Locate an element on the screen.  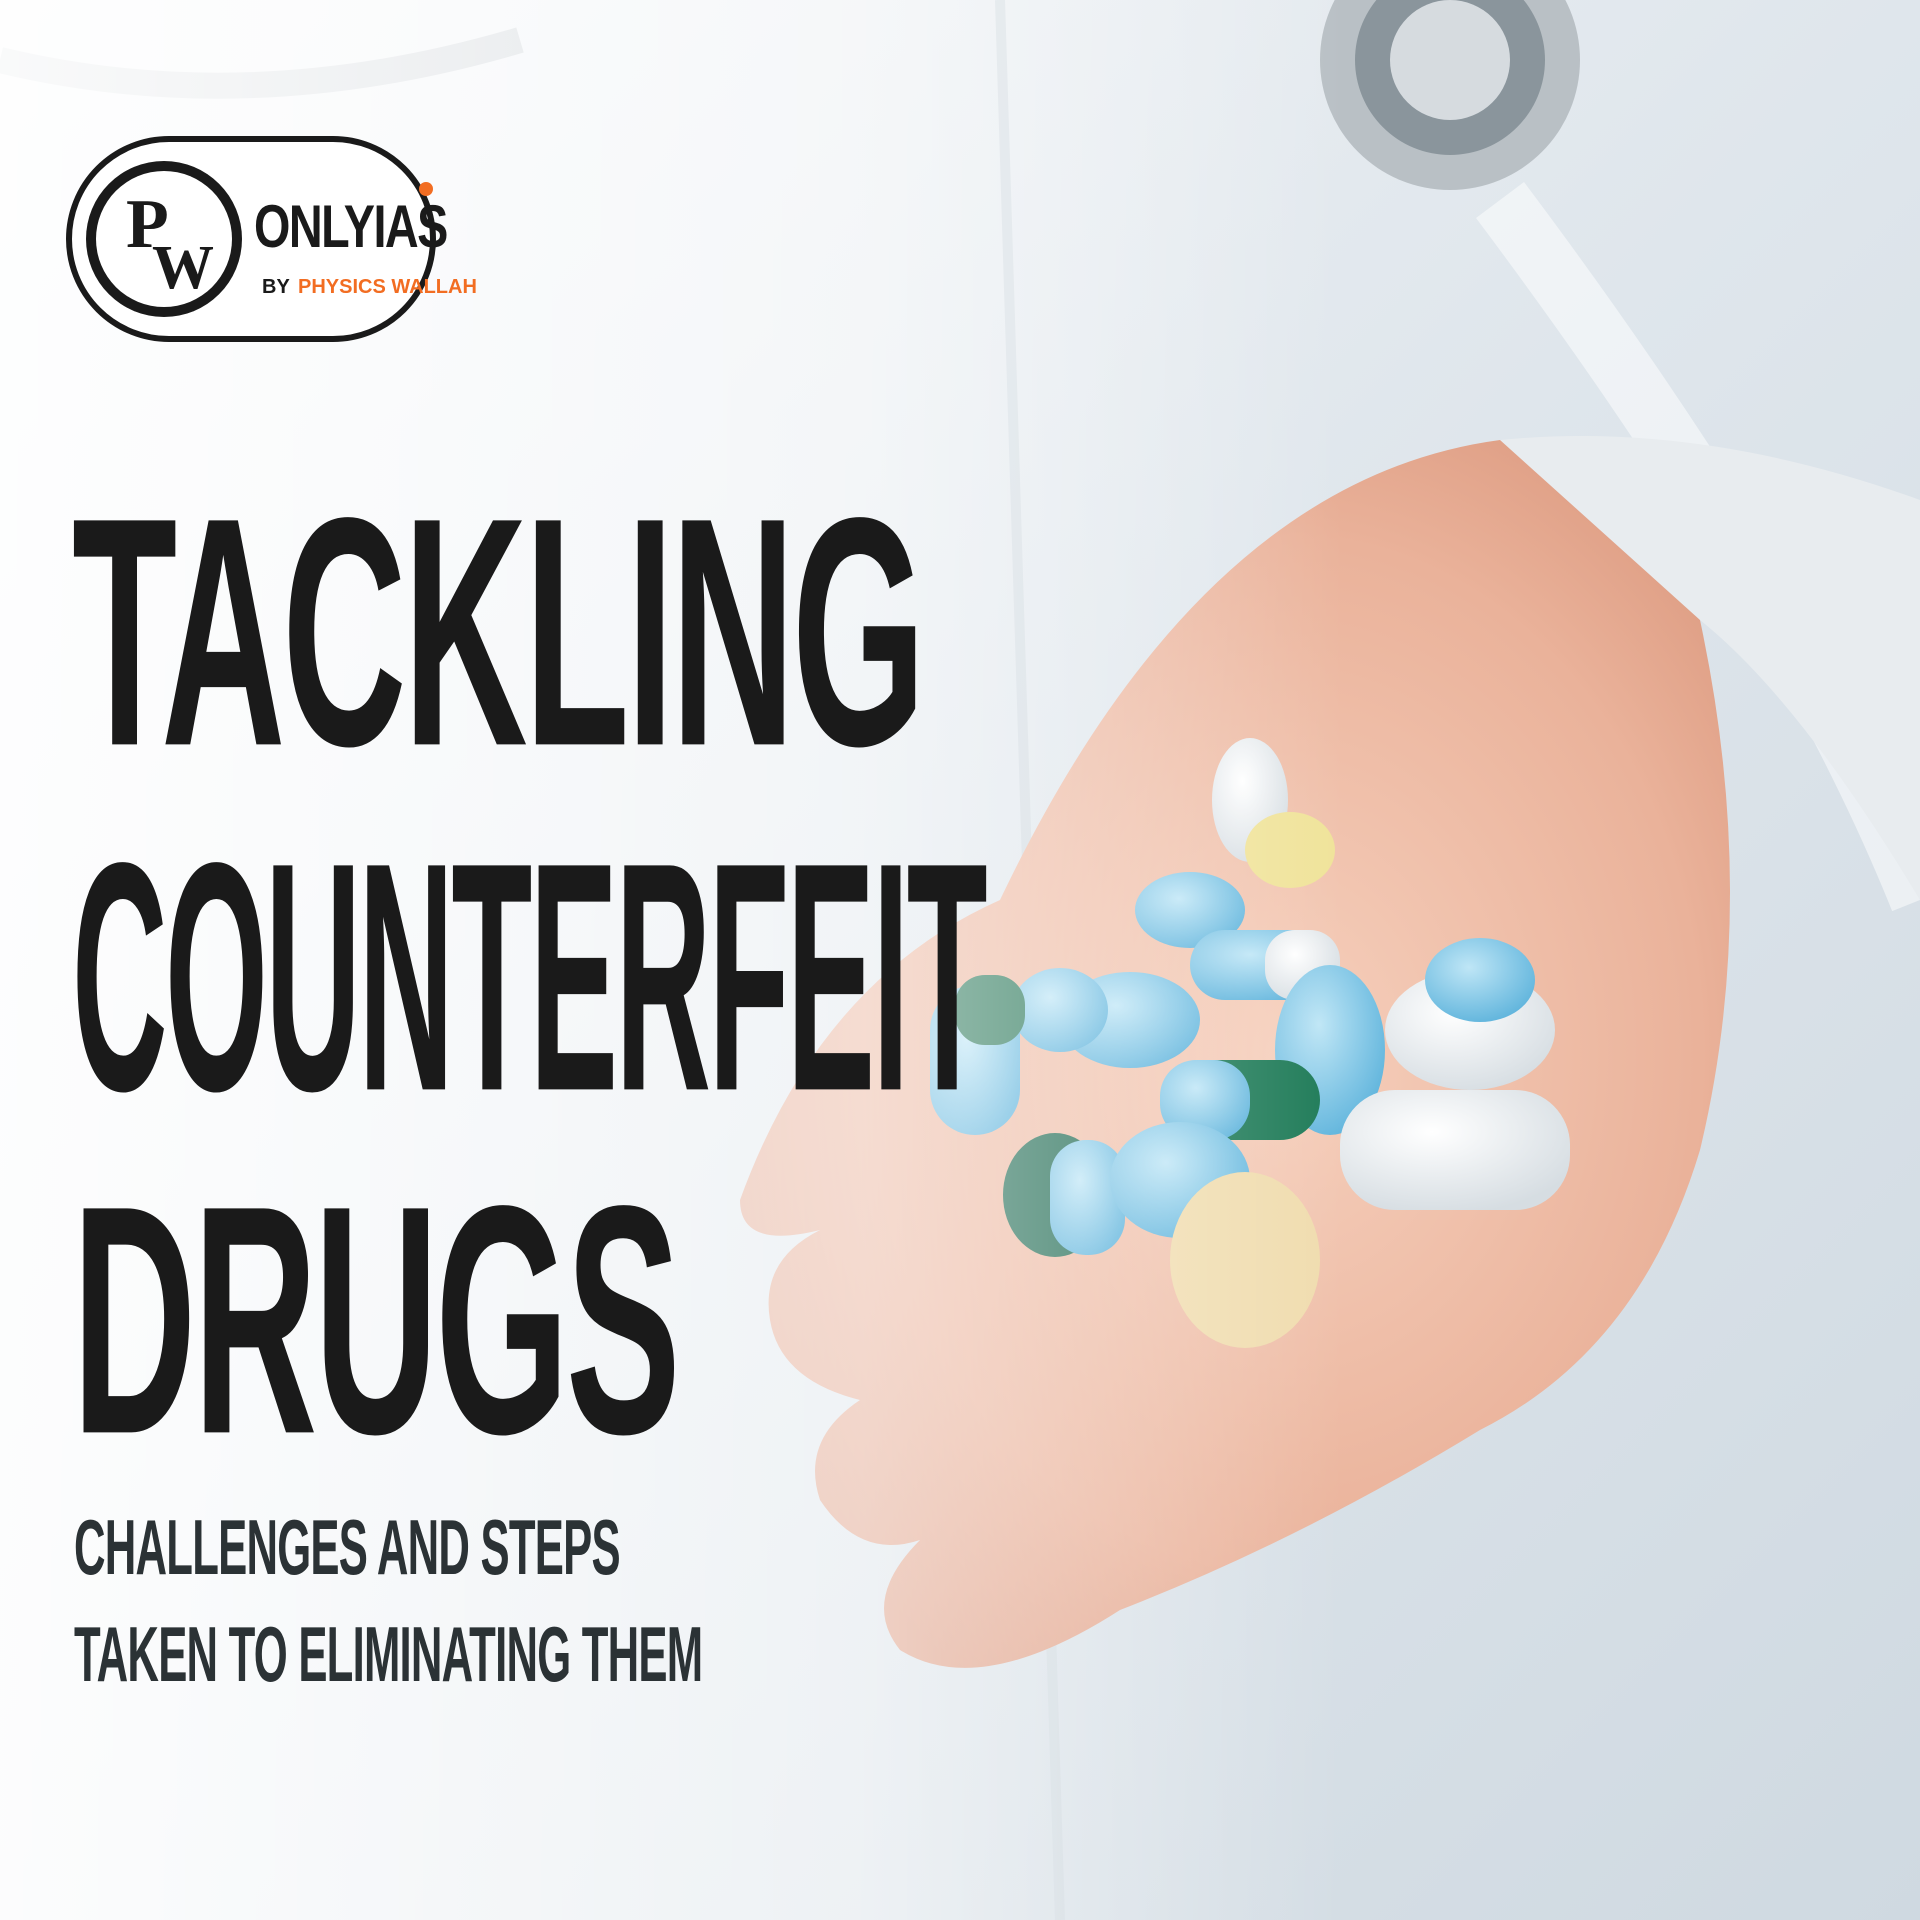
logo-accent-dot is located at coordinates (426, 189).